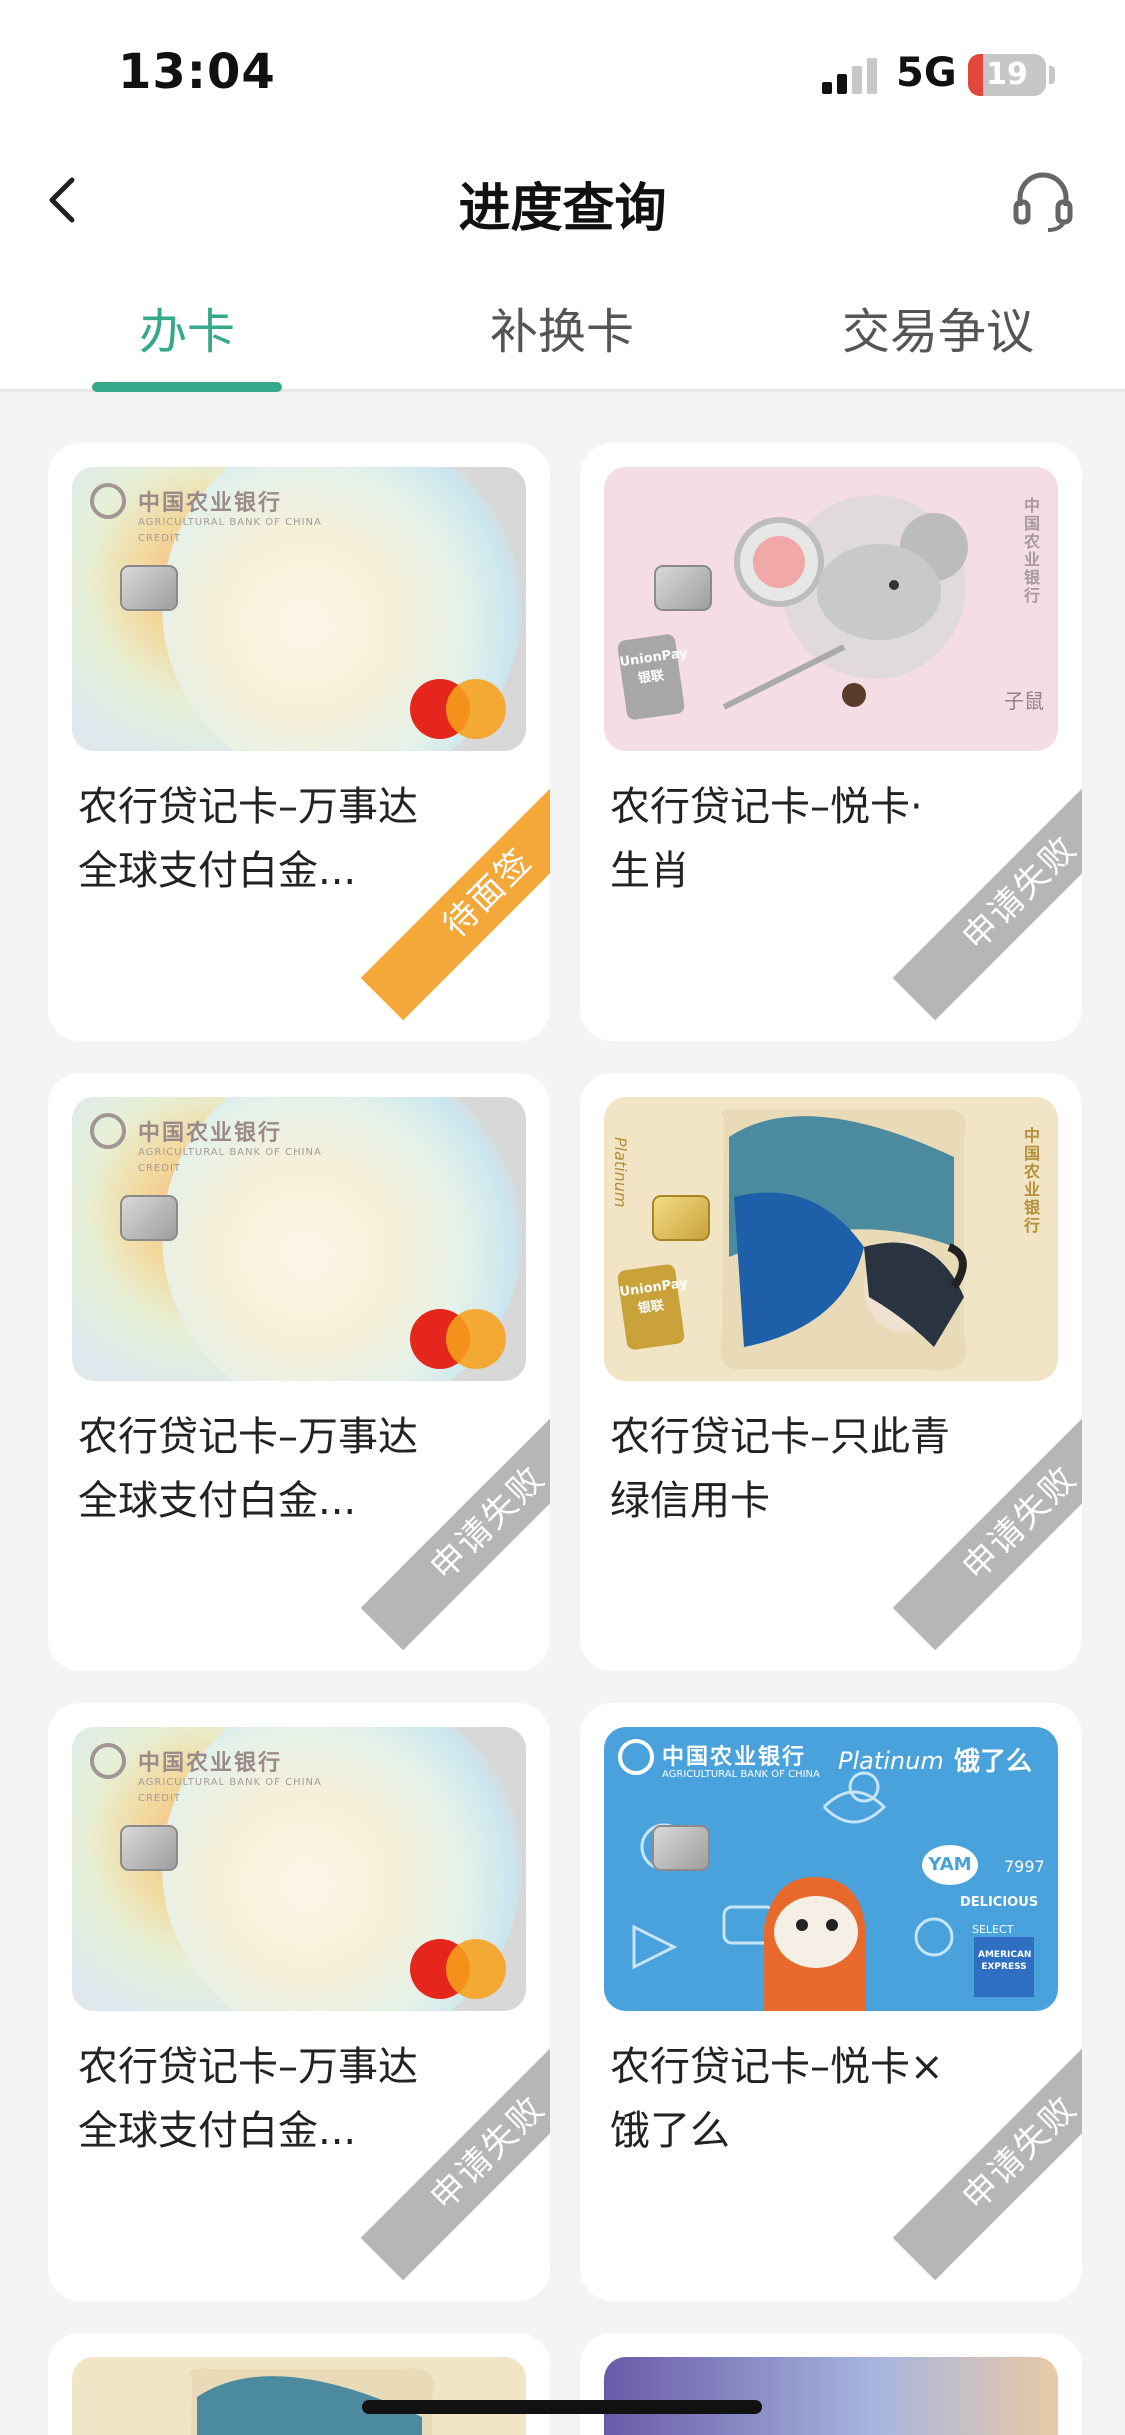 The height and width of the screenshot is (2435, 1125). What do you see at coordinates (1024, 1866) in the screenshot?
I see `card-number-fragment: 7997` at bounding box center [1024, 1866].